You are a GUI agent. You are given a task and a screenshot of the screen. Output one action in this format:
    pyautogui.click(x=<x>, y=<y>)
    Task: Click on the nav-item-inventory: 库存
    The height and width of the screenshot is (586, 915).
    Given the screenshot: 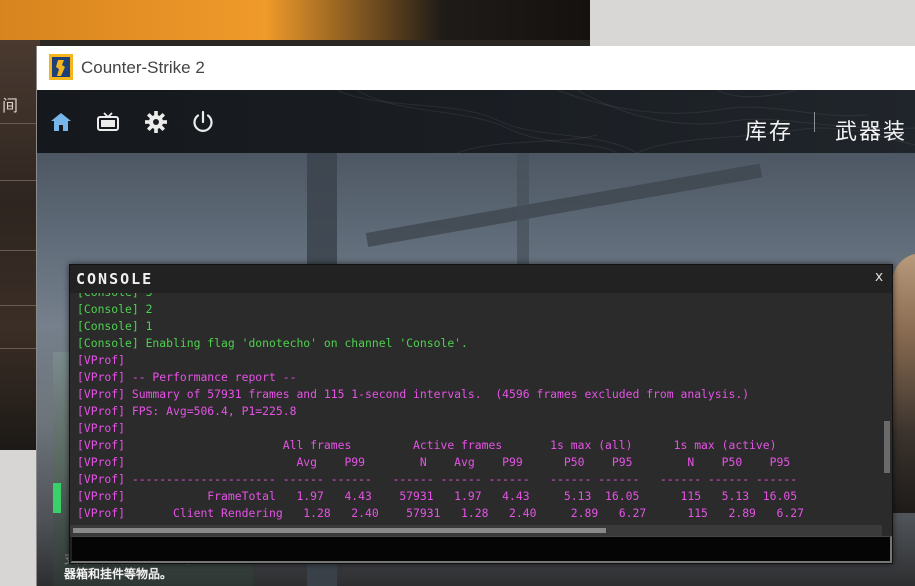 What is the action you would take?
    pyautogui.click(x=769, y=130)
    